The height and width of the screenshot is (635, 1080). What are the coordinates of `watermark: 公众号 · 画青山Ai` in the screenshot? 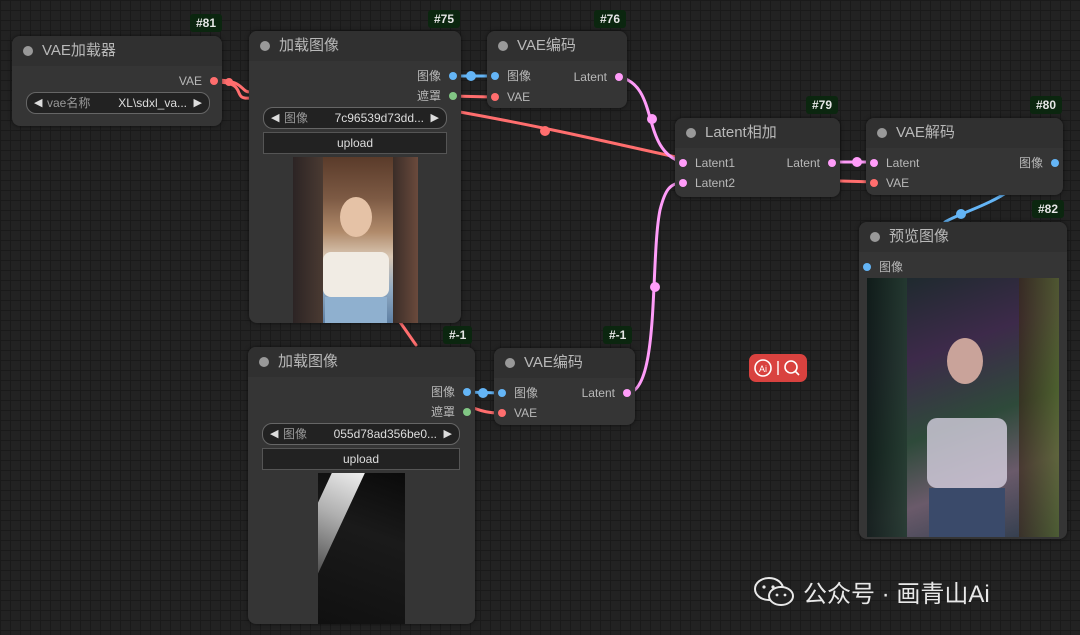 It's located at (871, 591).